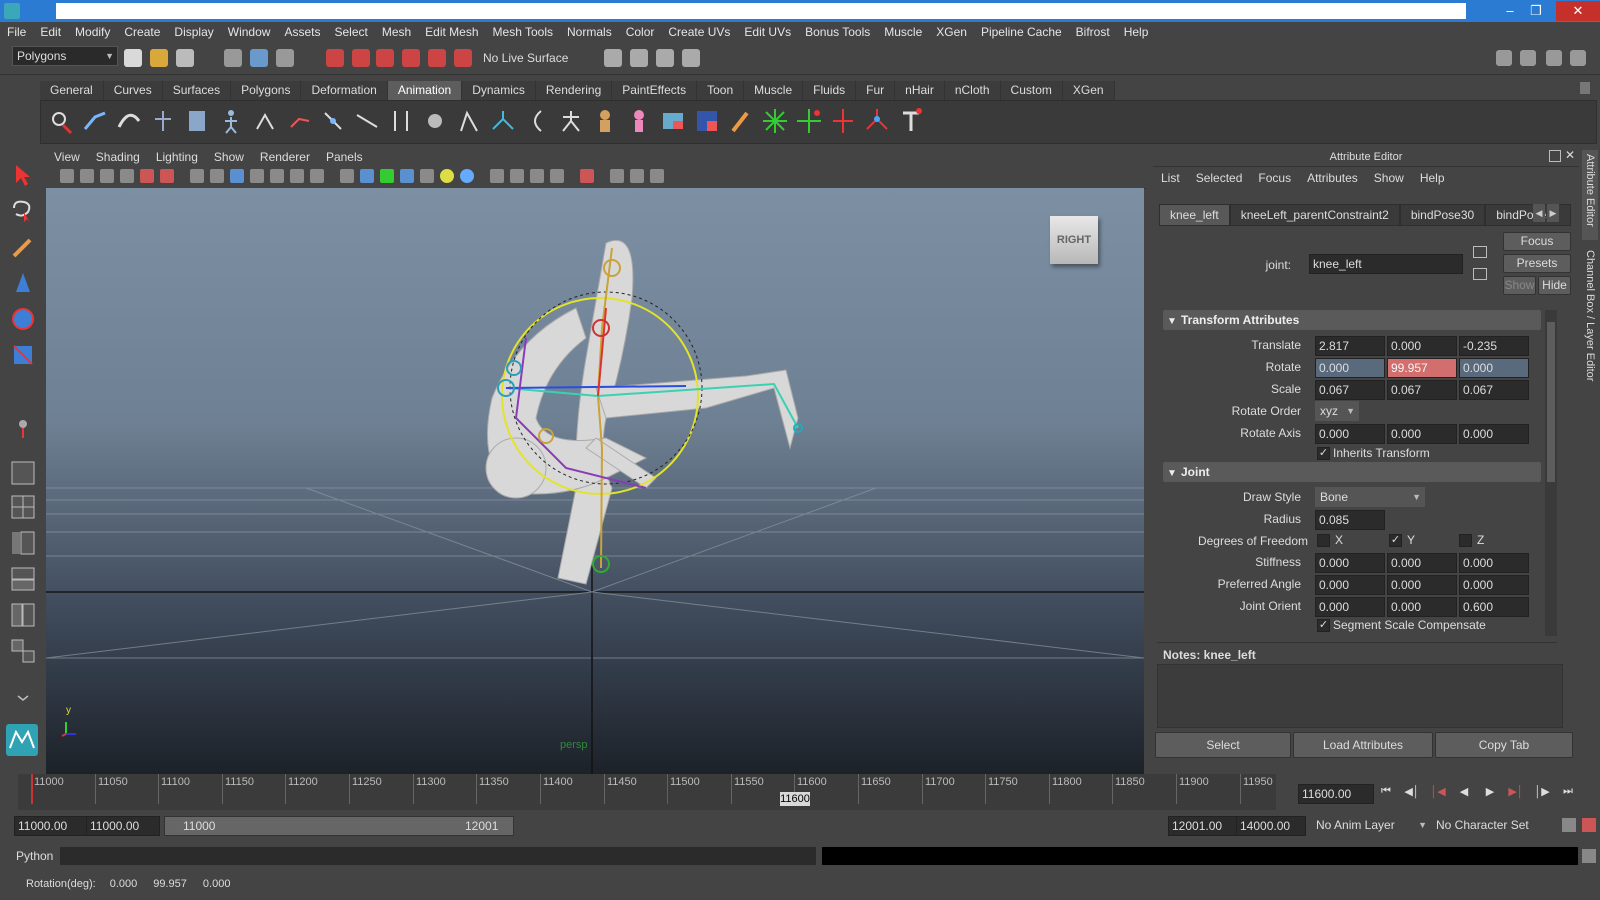 This screenshot has width=1600, height=900. Describe the element at coordinates (1464, 793) in the screenshot. I see `play-backwards-icon: ◀` at that location.